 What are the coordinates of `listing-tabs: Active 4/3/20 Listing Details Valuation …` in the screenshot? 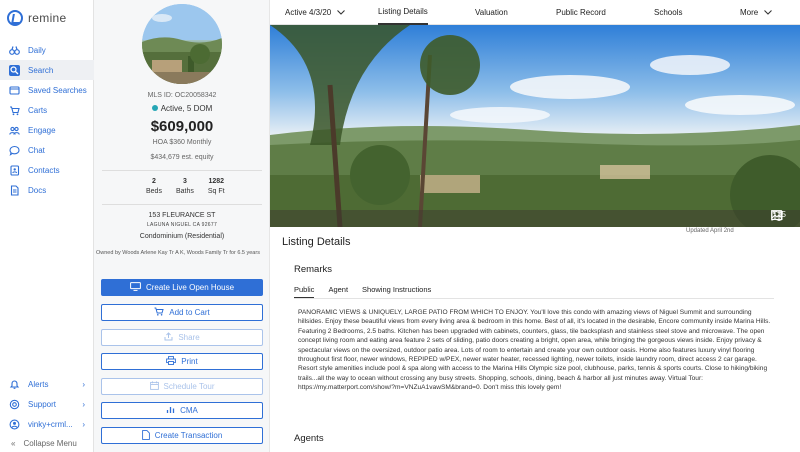 It's located at (535, 12).